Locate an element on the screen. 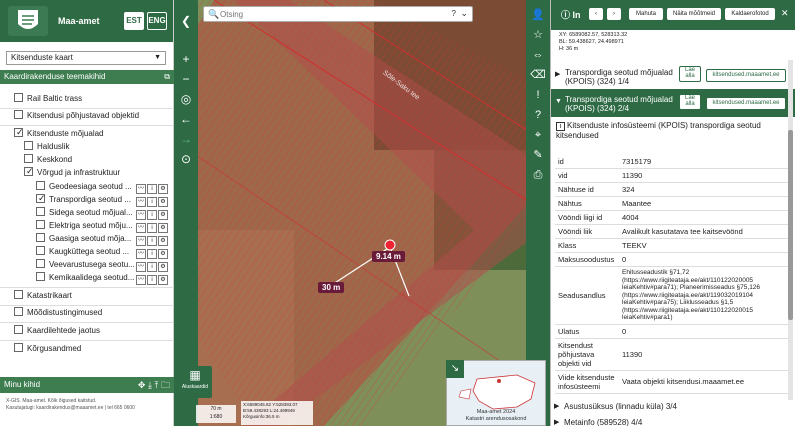 The width and height of the screenshot is (795, 426). expand-icon: ⌄ is located at coordinates (464, 13).